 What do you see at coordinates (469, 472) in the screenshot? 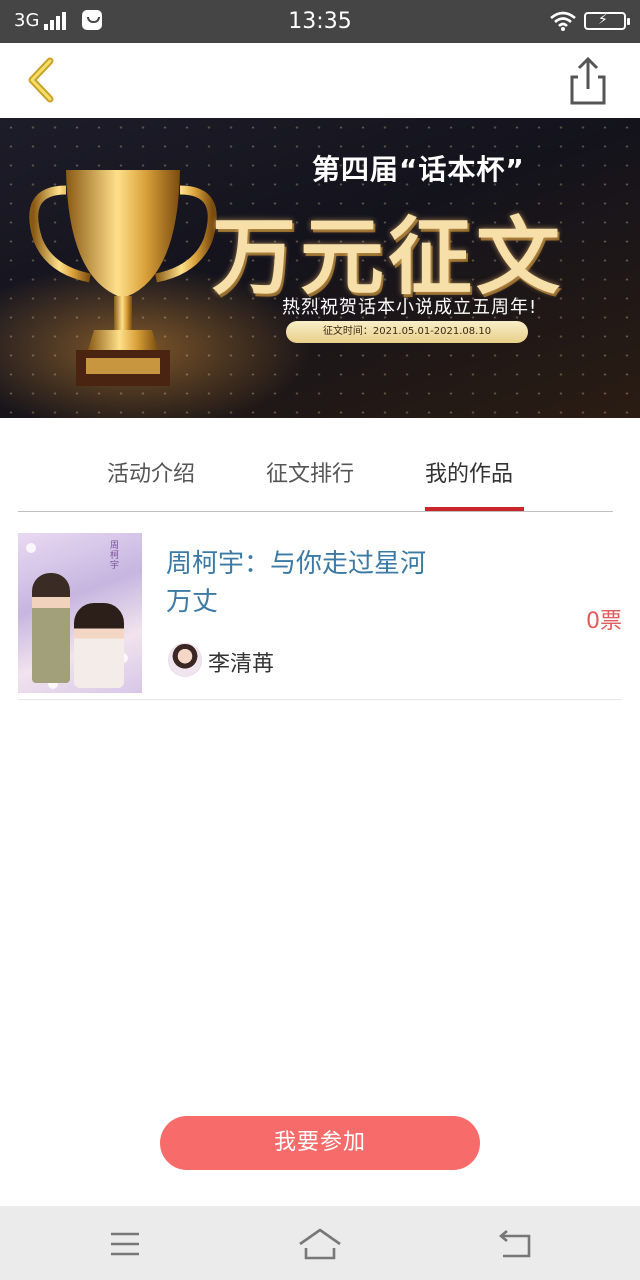
I see `tab-my-works: 我的作品` at bounding box center [469, 472].